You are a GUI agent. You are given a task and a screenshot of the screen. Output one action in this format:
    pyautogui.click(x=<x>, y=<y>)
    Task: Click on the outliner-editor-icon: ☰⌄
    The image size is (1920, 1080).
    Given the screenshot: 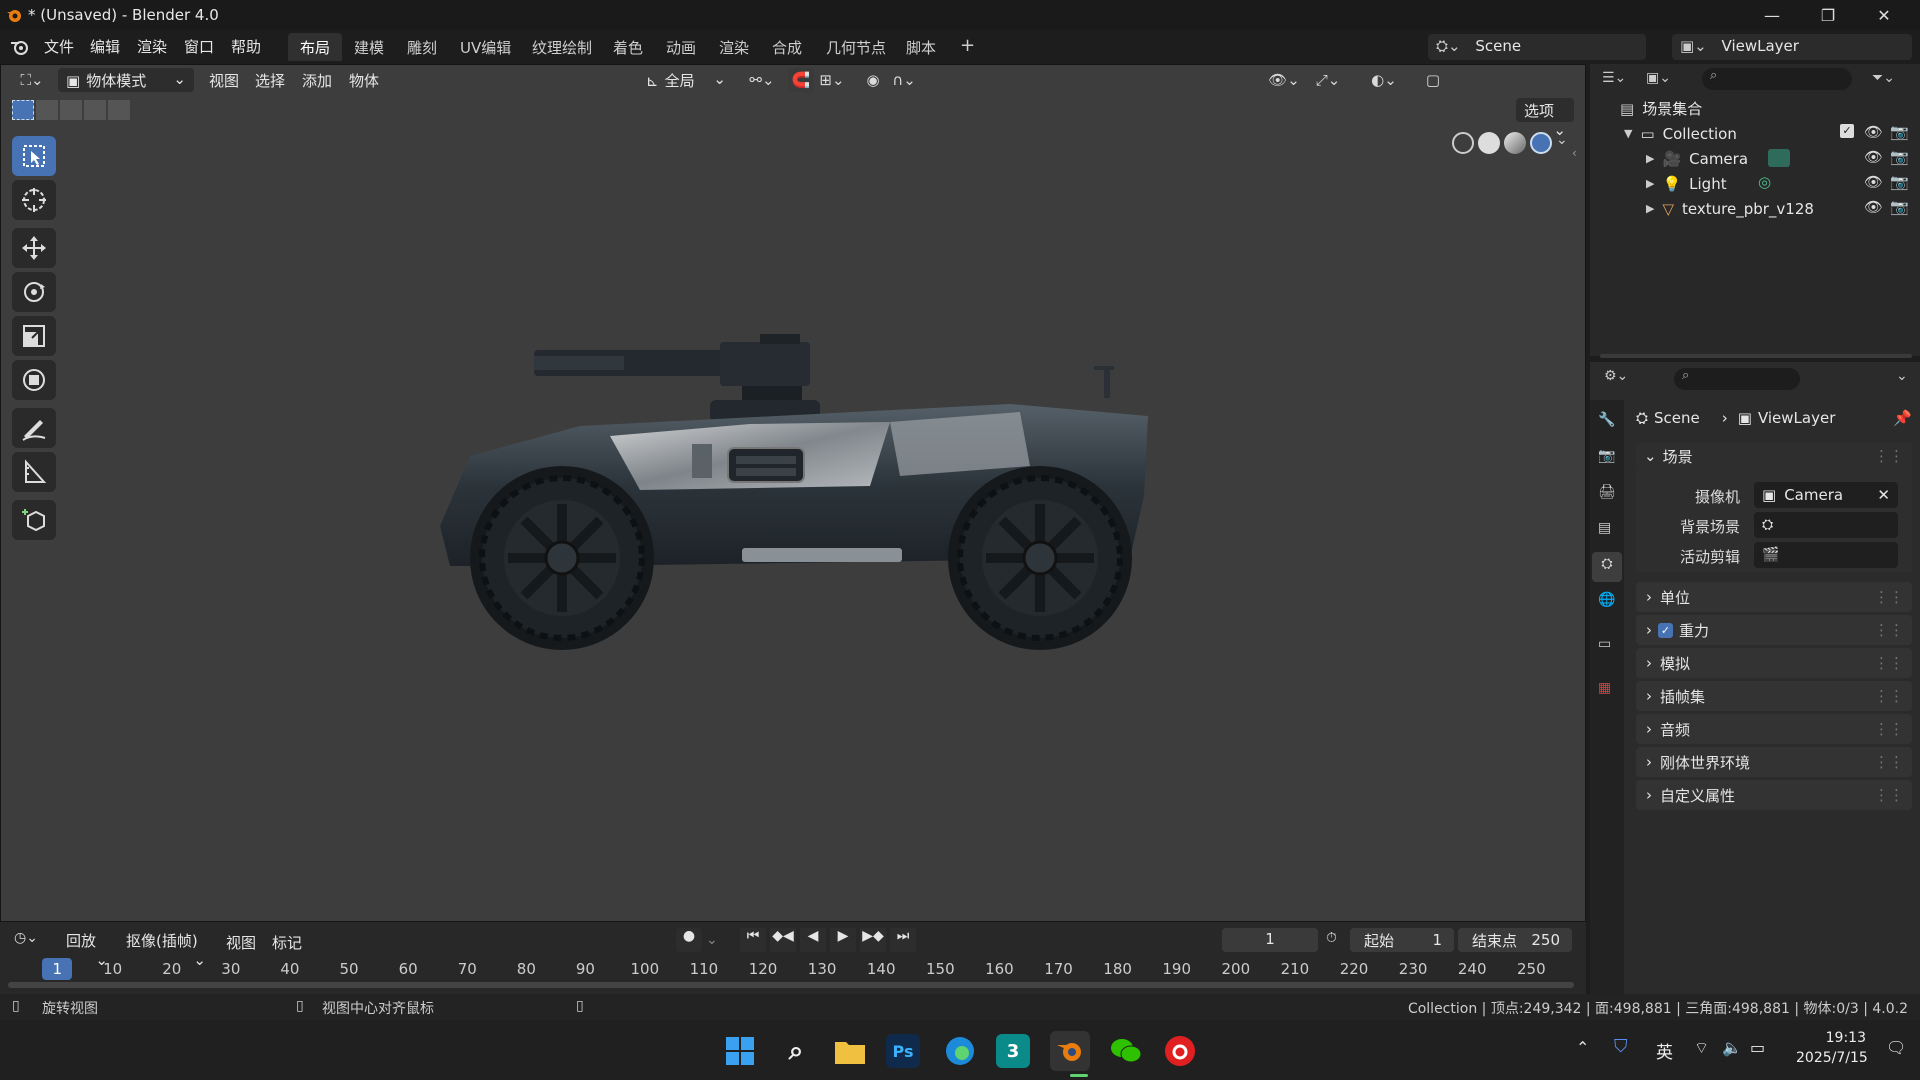 What is the action you would take?
    pyautogui.click(x=1614, y=78)
    